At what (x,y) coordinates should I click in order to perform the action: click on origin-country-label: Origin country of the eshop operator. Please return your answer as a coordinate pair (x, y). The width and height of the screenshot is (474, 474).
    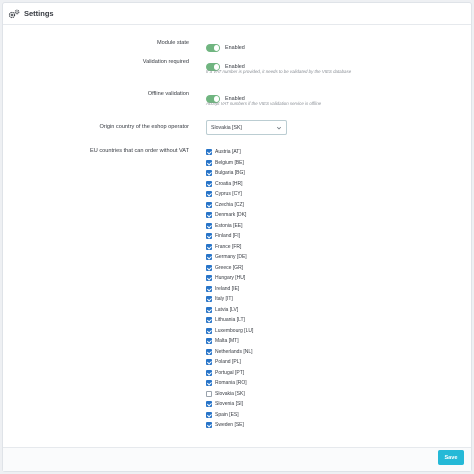
    Looking at the image, I should click on (144, 127).